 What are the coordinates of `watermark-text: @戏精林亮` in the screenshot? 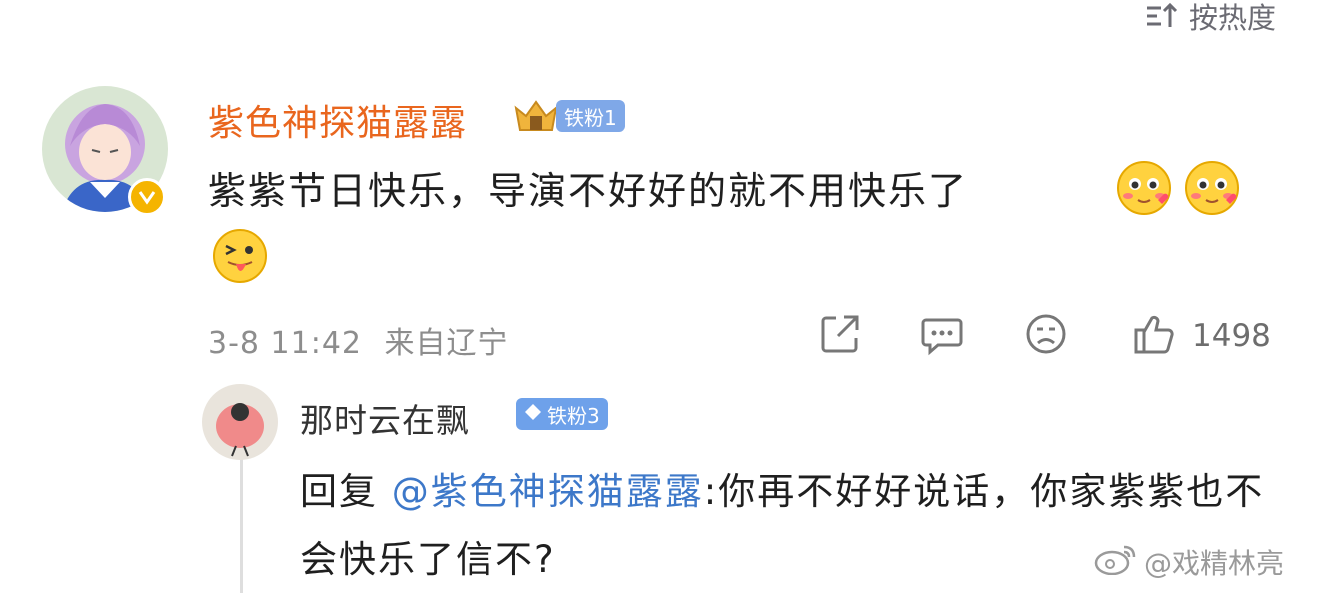 It's located at (1214, 563).